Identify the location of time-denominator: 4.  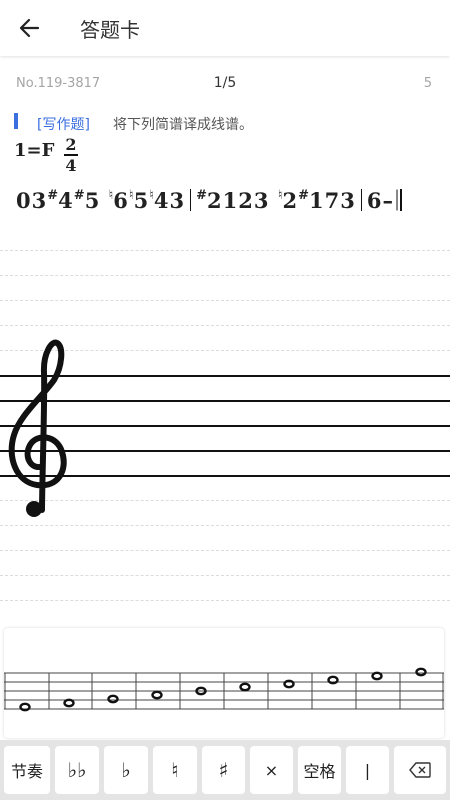
(71, 165).